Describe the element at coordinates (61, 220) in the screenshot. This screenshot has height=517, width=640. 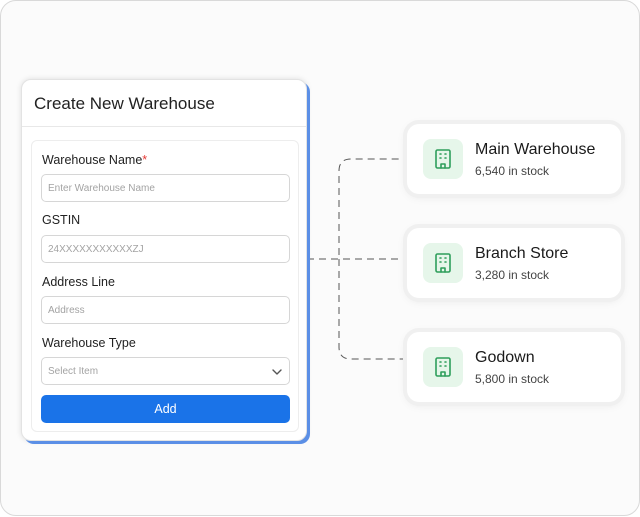
I see `gstin-label: GSTIN` at that location.